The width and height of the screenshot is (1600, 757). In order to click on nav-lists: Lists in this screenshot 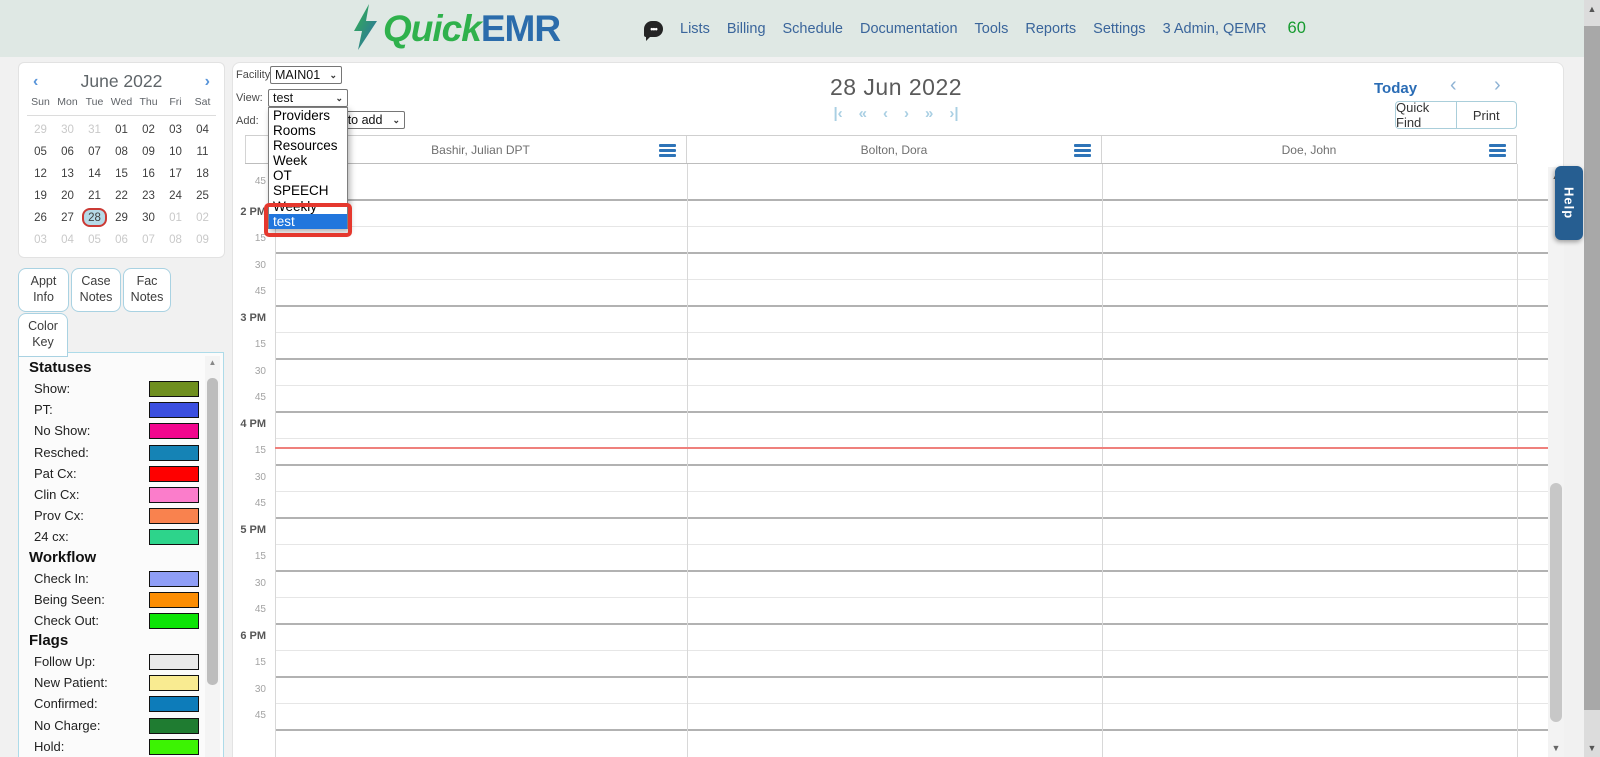, I will do `click(695, 29)`.